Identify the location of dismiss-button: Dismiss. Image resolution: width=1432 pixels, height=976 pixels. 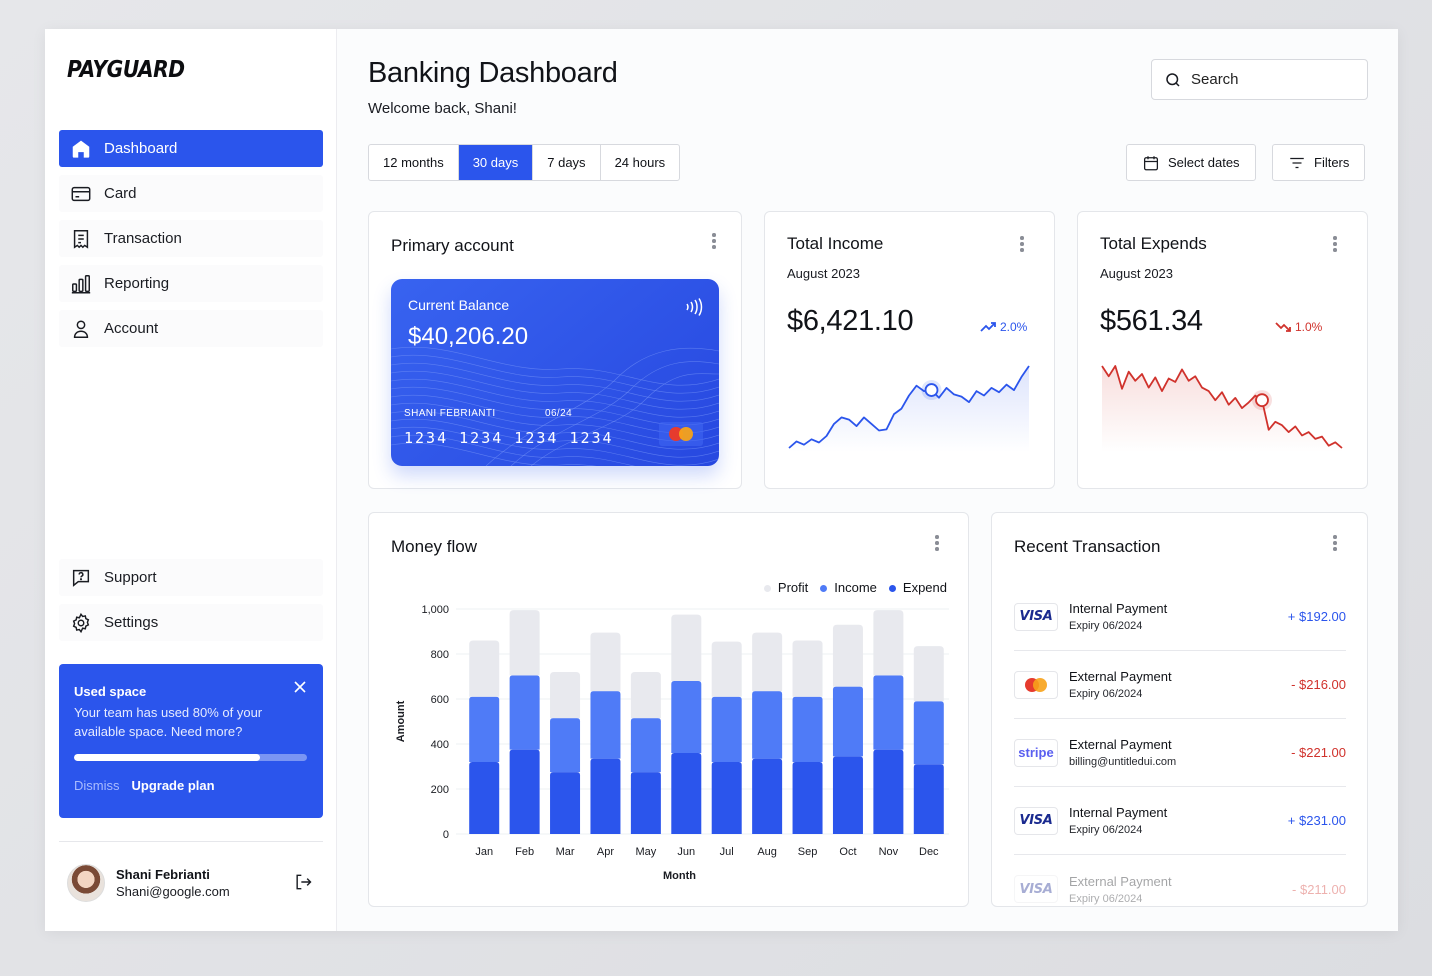
(97, 785).